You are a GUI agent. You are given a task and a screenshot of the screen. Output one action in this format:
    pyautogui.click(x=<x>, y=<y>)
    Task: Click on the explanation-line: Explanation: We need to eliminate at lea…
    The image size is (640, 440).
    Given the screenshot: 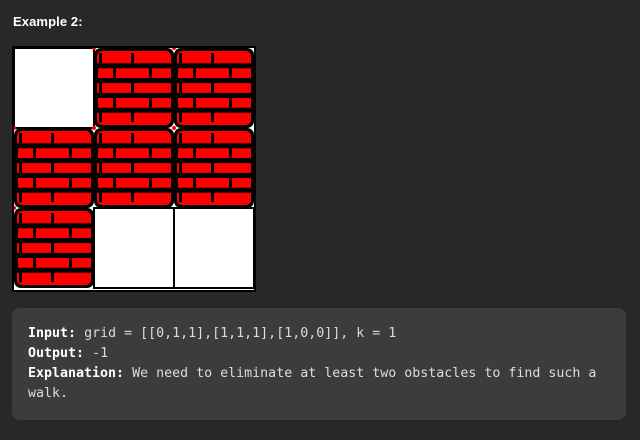 What is the action you would take?
    pyautogui.click(x=319, y=384)
    